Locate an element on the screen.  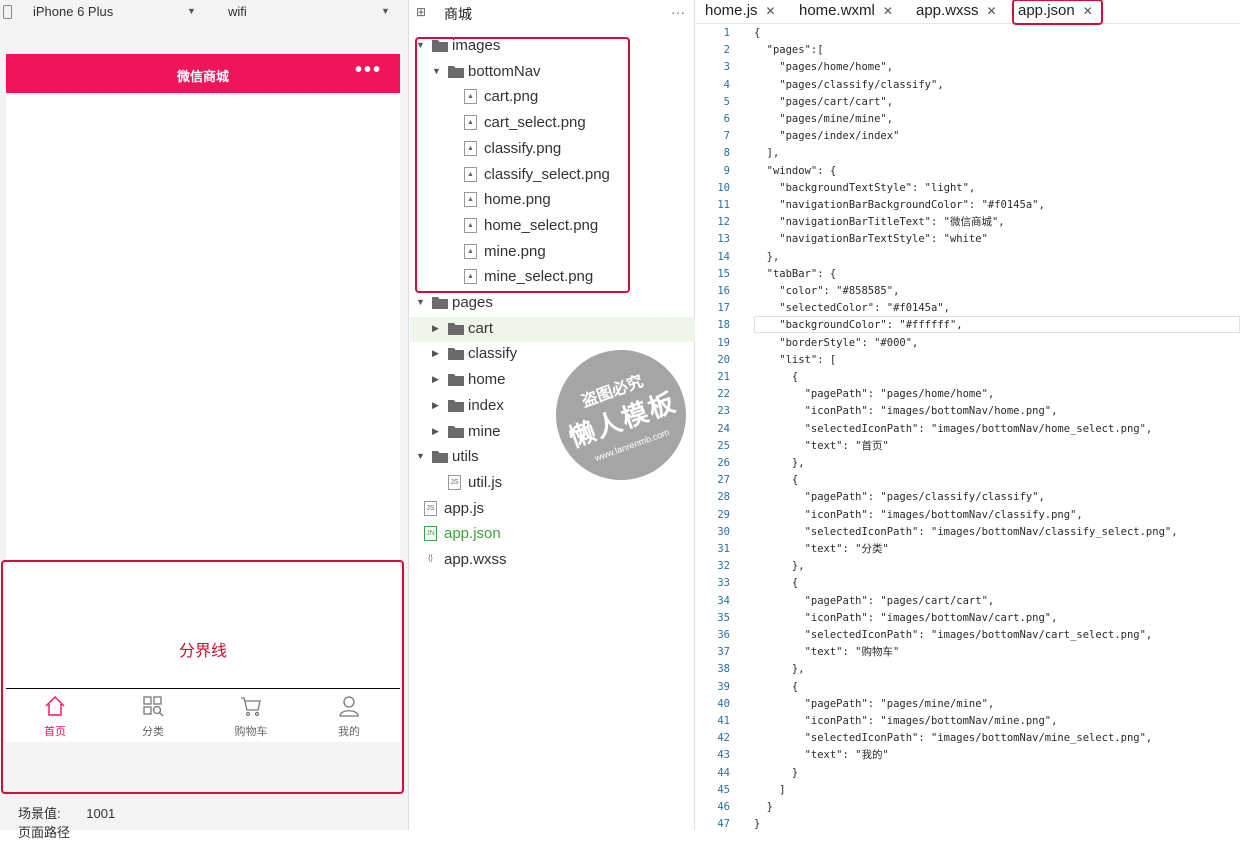
line-number: 7 is located at coordinates (726, 136).